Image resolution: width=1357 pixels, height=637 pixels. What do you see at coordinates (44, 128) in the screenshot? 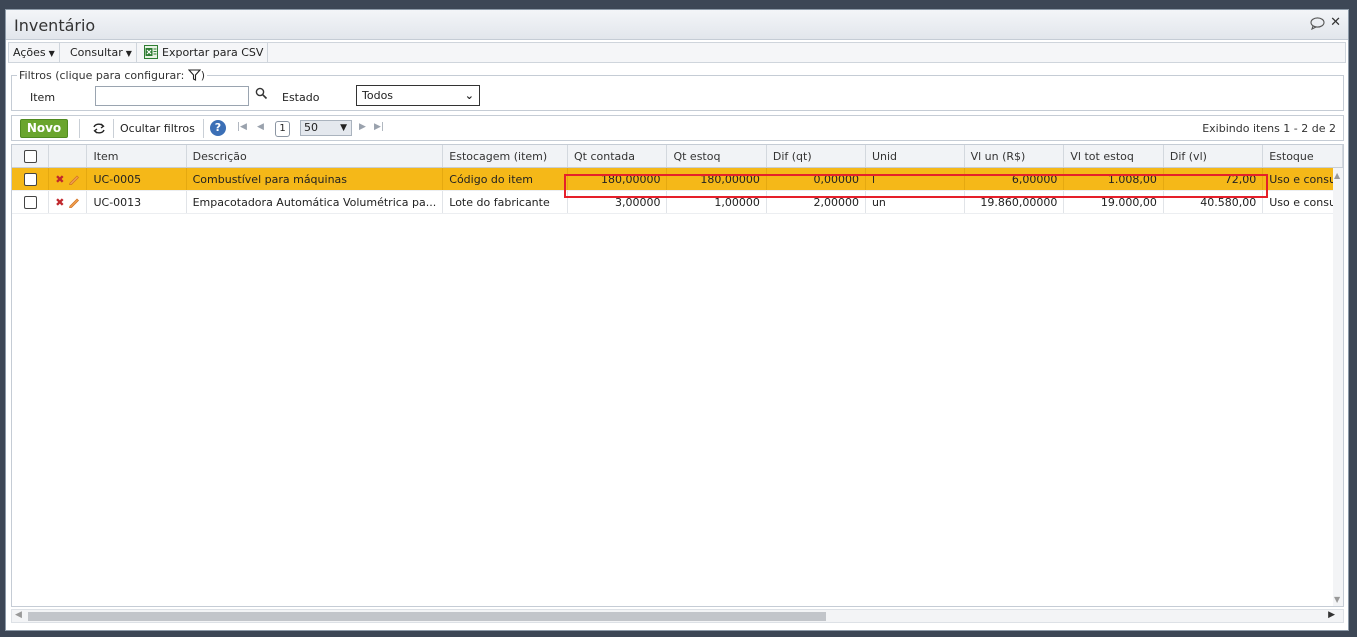
I see `novo-button: Novo` at bounding box center [44, 128].